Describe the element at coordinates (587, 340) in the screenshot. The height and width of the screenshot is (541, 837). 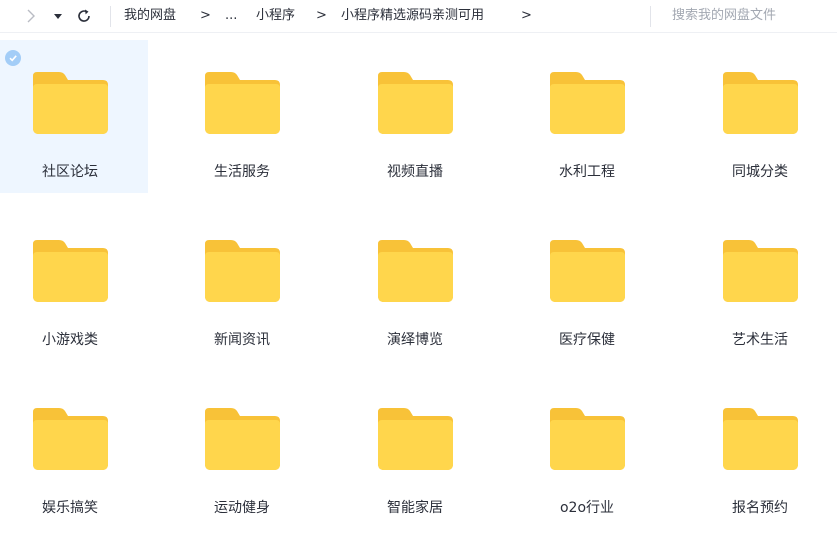
I see `folder-label: 医疗保健` at that location.